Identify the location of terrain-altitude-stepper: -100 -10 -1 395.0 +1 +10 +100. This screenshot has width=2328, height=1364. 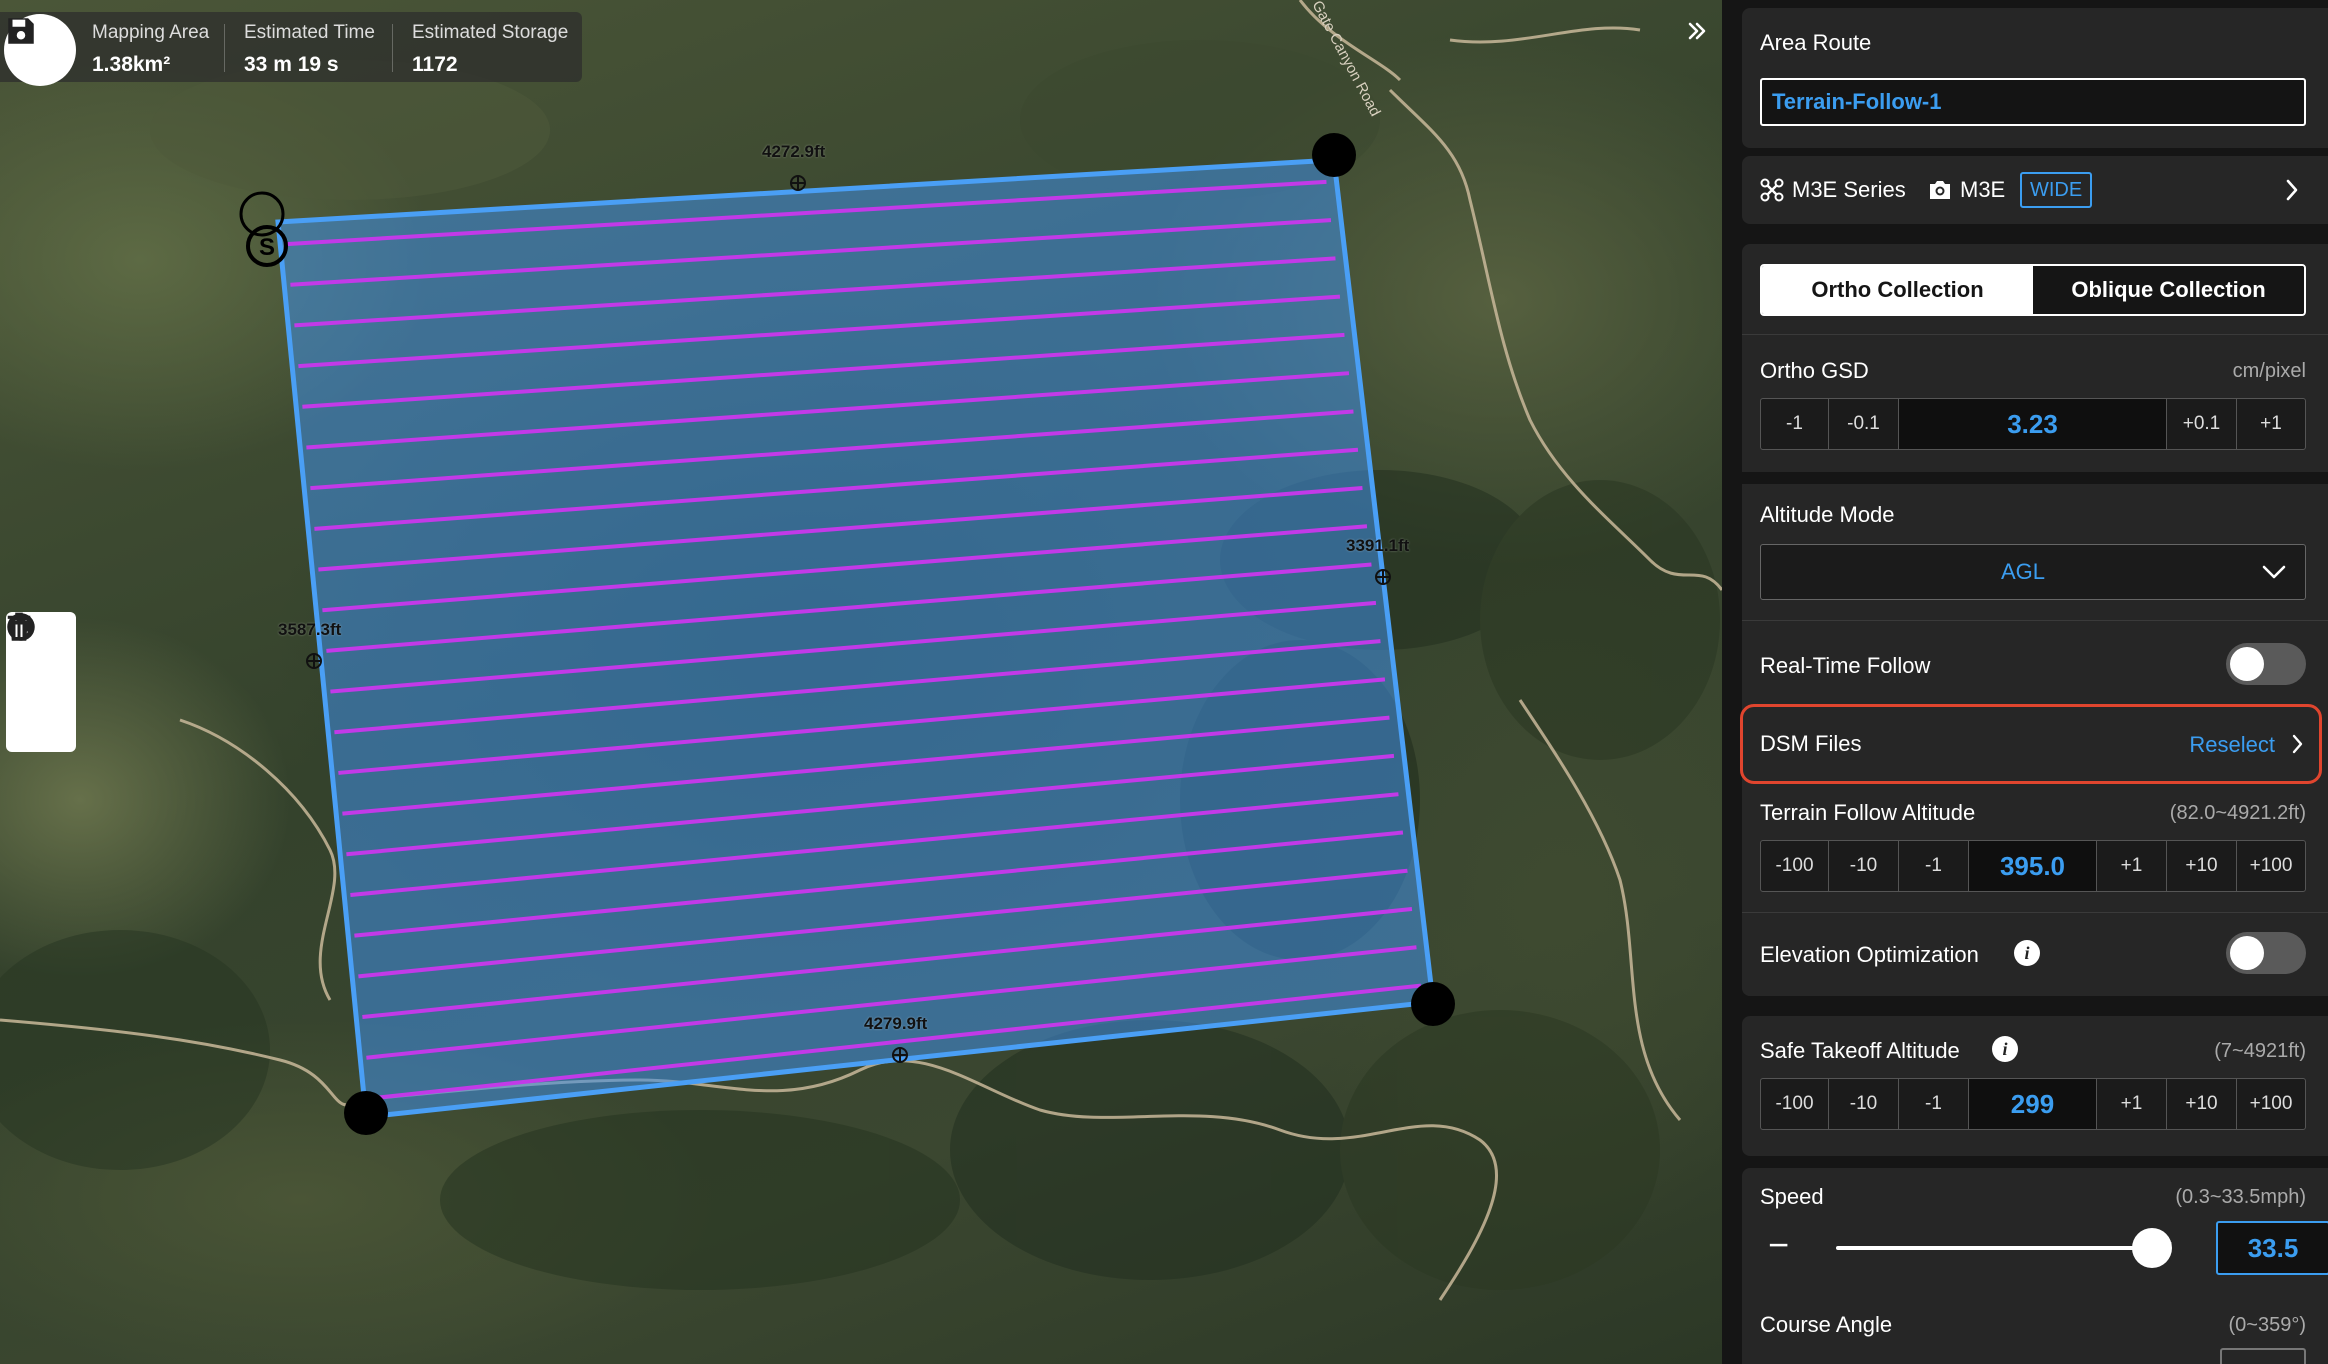
(2033, 866).